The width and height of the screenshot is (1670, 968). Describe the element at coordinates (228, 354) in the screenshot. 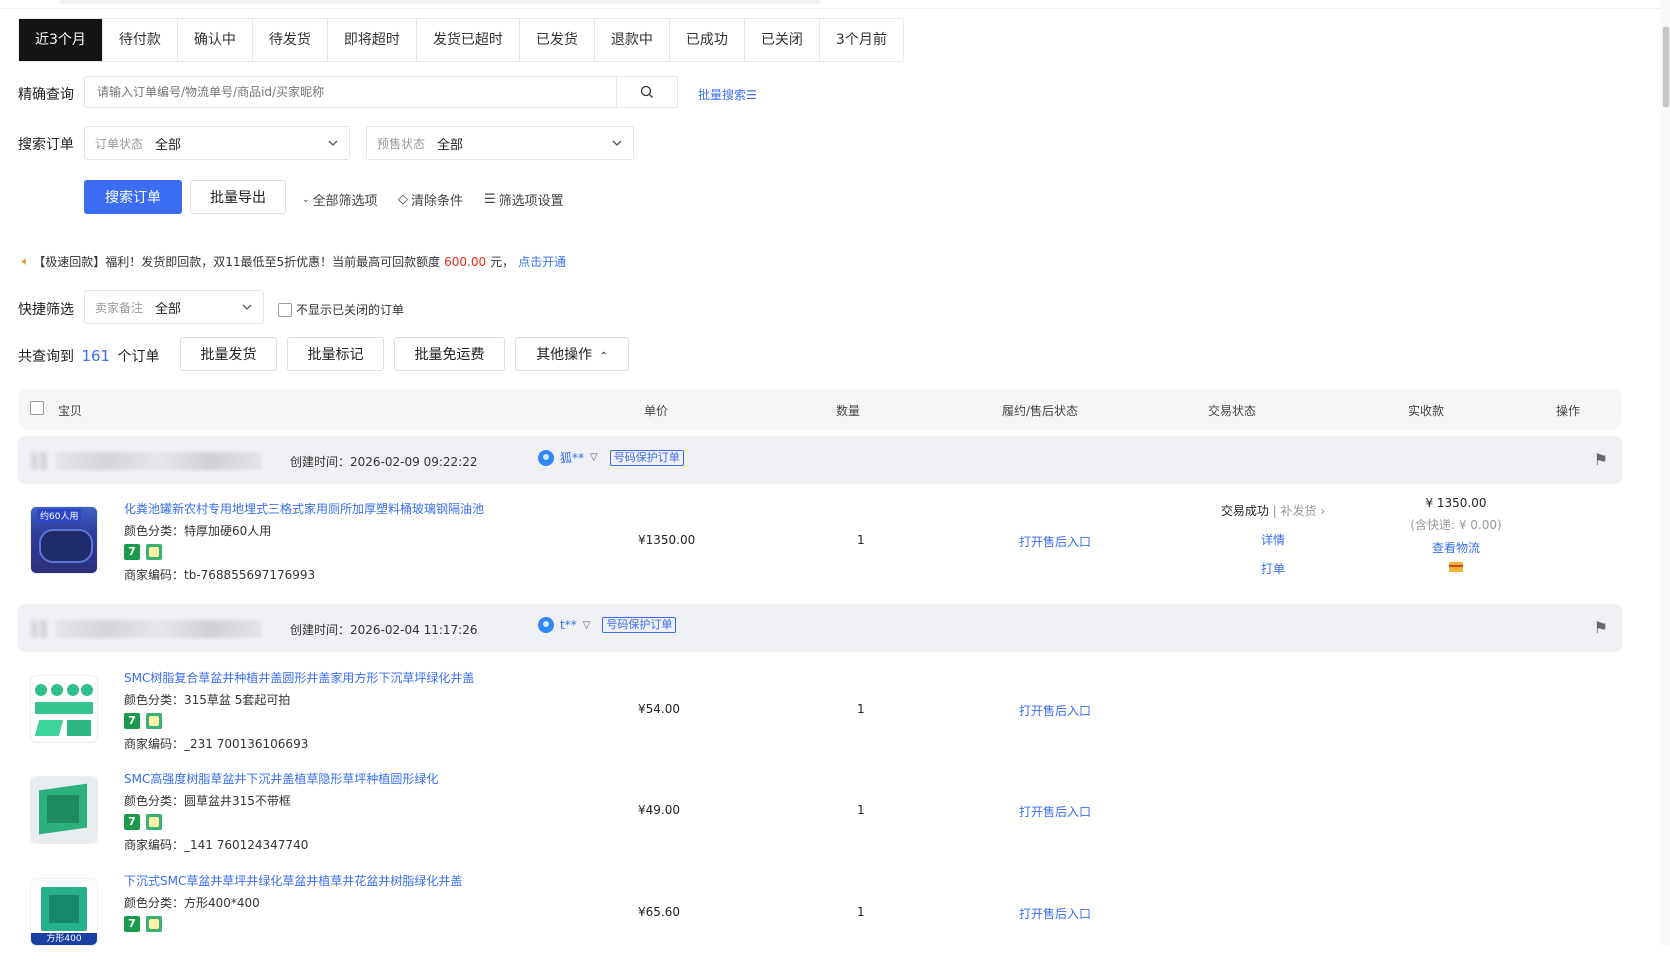

I see `bulk-ship-button: 批量发货` at that location.